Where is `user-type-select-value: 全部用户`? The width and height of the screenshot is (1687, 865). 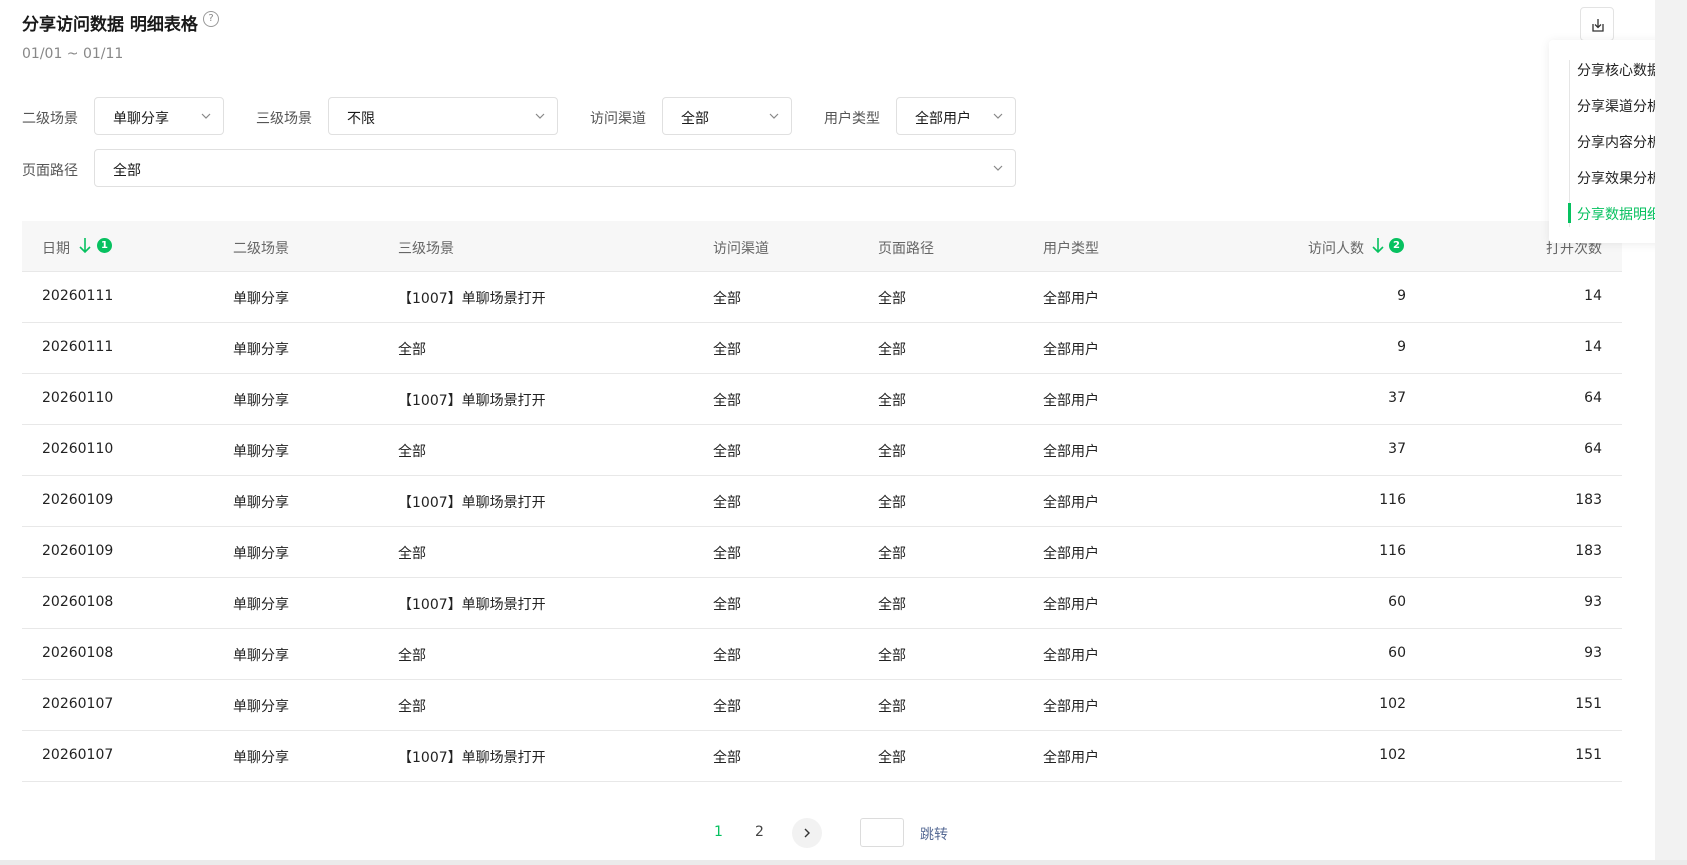
user-type-select-value: 全部用户 is located at coordinates (943, 119).